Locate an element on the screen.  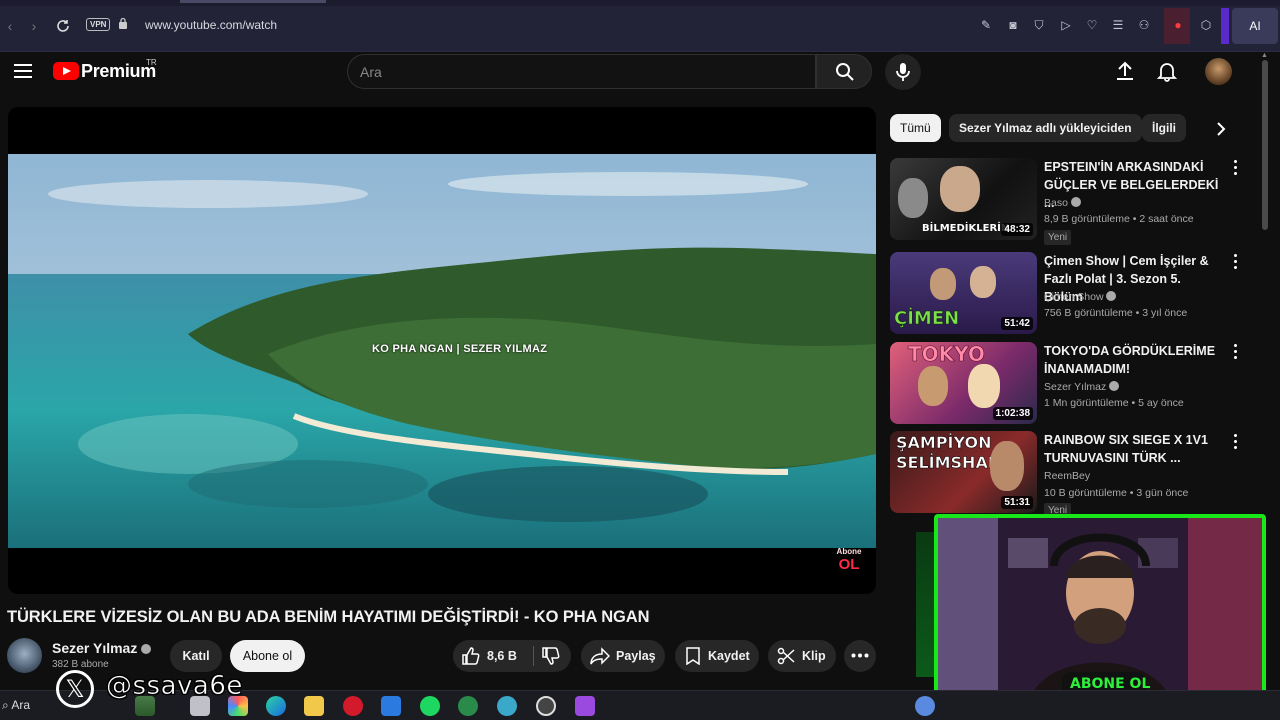
related-channel: Çimen Show is located at coordinates (1080, 296).